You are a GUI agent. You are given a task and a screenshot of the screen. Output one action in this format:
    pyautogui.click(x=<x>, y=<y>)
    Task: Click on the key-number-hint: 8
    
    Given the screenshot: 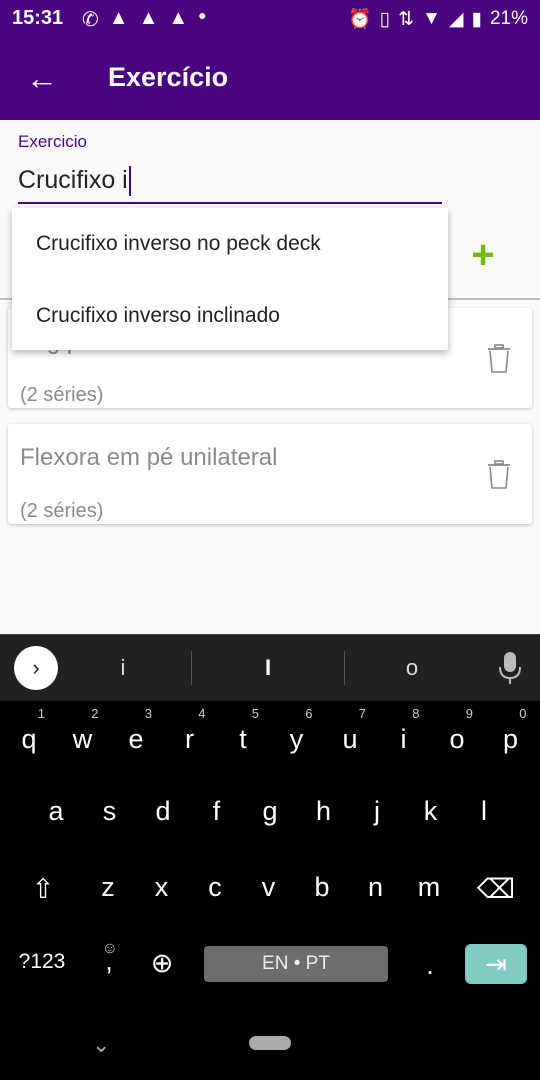 What is the action you would take?
    pyautogui.click(x=416, y=713)
    